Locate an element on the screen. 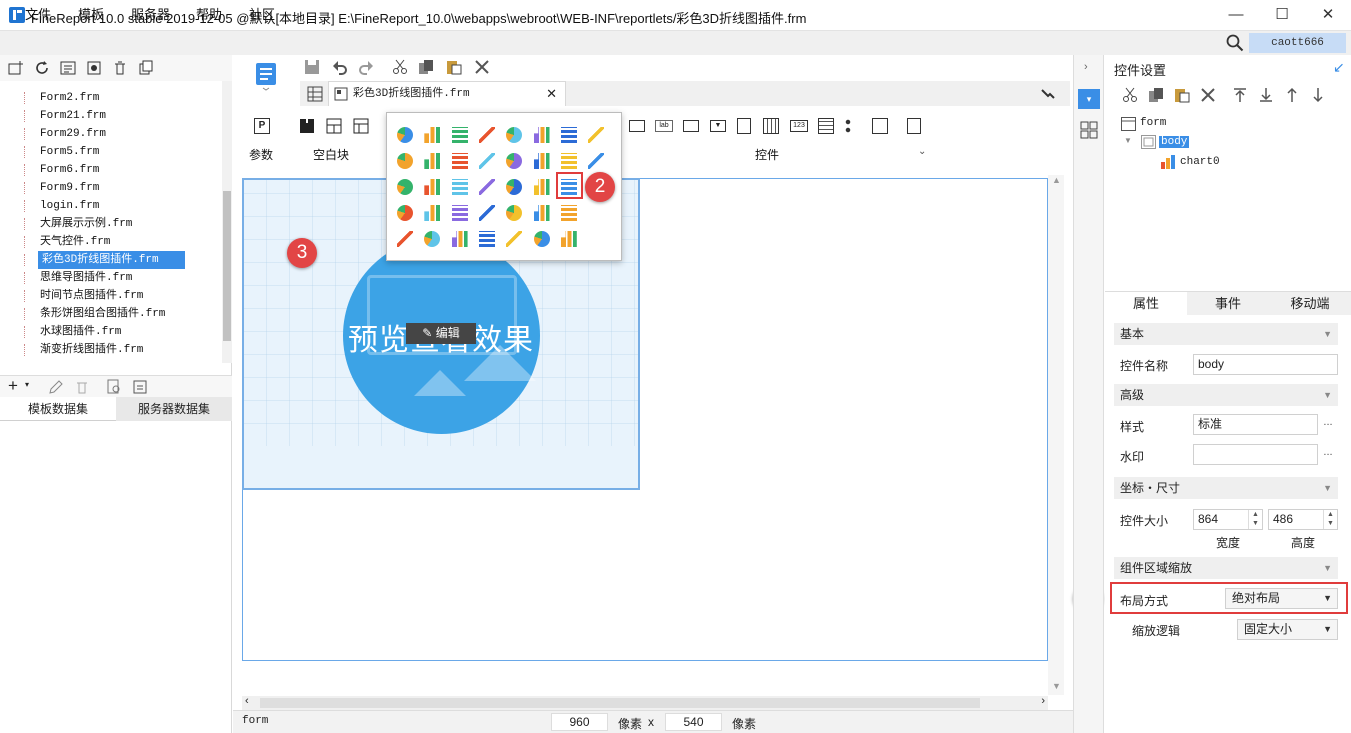  tab-block-icon is located at coordinates (334, 126).